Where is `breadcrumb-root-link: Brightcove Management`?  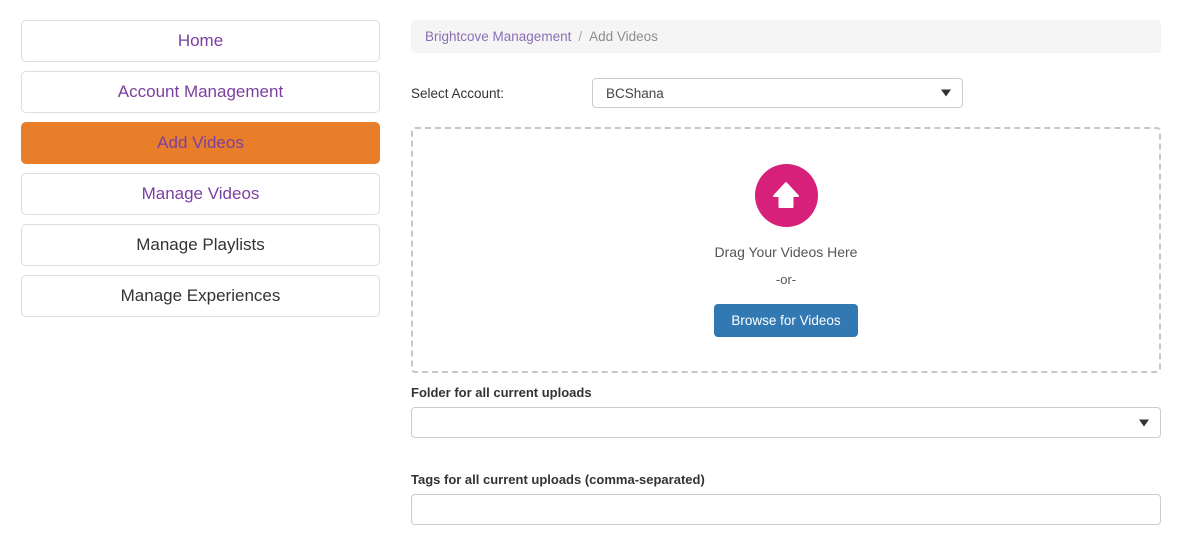
breadcrumb-root-link: Brightcove Management is located at coordinates (498, 36).